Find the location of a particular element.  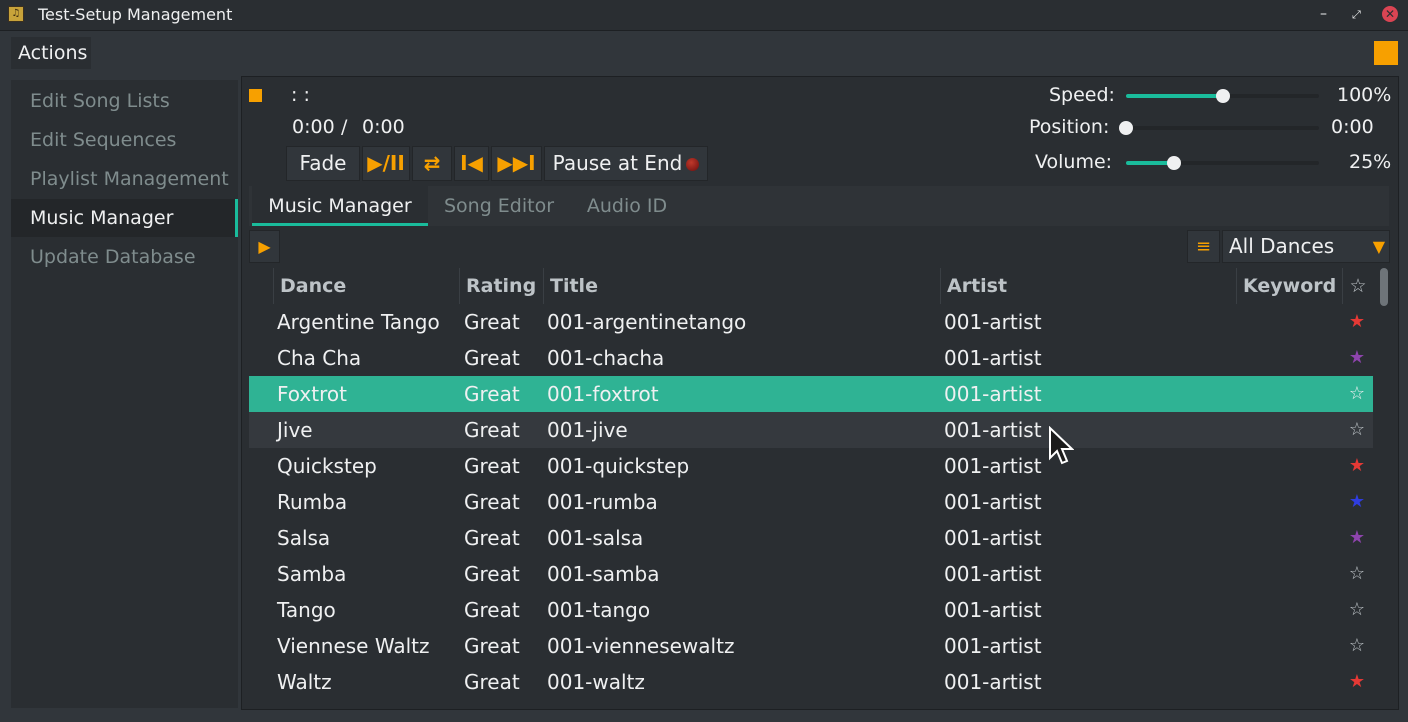

table-row: Waltz Great 001-waltz 001-artist ★ is located at coordinates (811, 682).